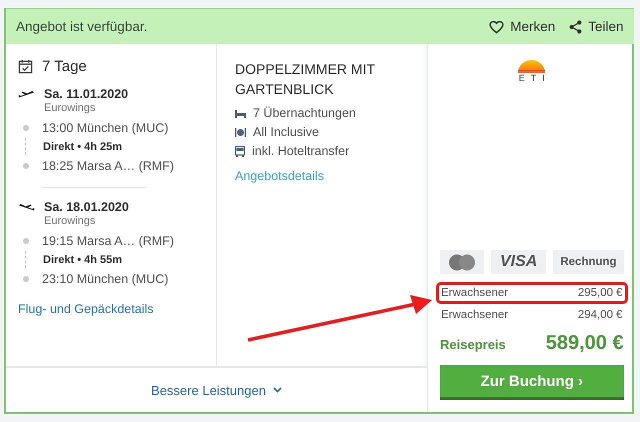 Image resolution: width=640 pixels, height=422 pixels. Describe the element at coordinates (301, 151) in the screenshot. I see `room-feature: inkl. Hoteltransfer` at that location.